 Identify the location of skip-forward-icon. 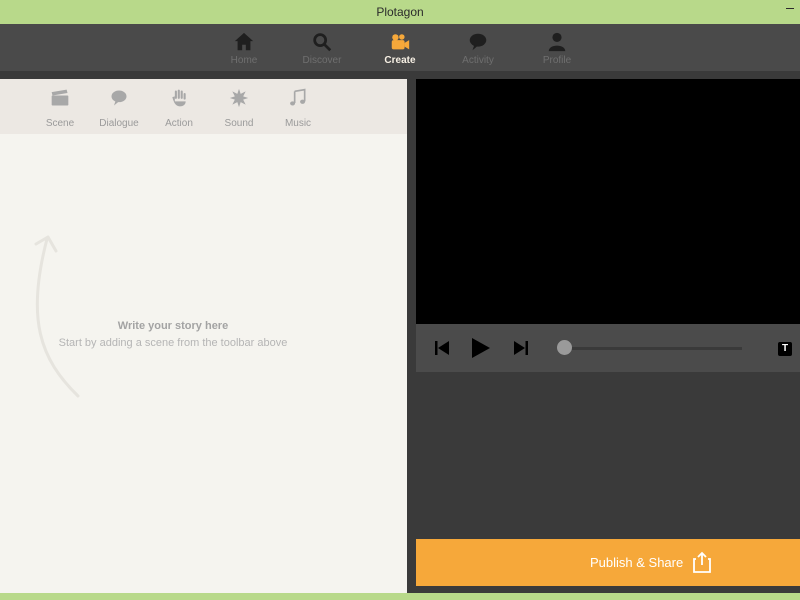
(521, 348).